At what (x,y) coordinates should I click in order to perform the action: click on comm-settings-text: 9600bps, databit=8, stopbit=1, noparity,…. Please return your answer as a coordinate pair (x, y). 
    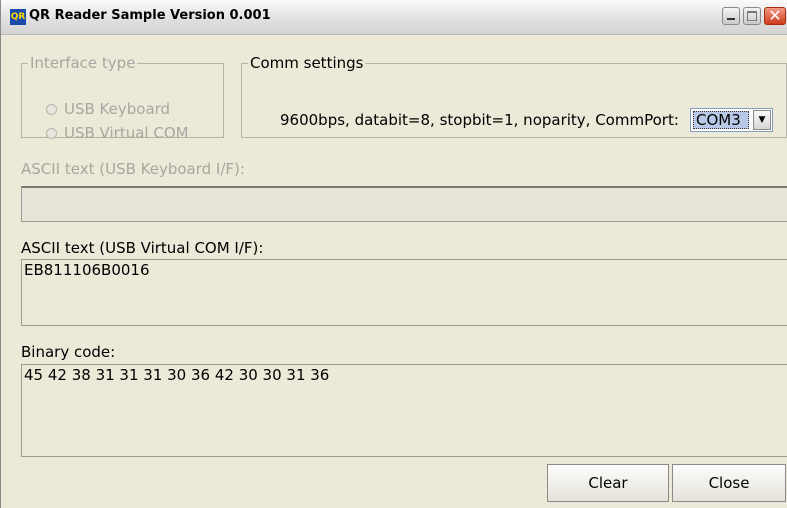
    Looking at the image, I should click on (479, 120).